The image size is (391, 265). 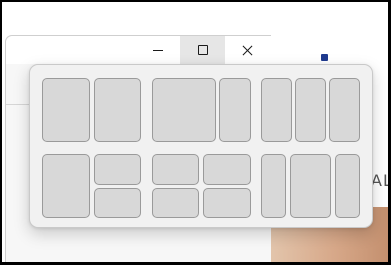 I want to click on snap-zone-layout1-right, so click(x=117, y=110).